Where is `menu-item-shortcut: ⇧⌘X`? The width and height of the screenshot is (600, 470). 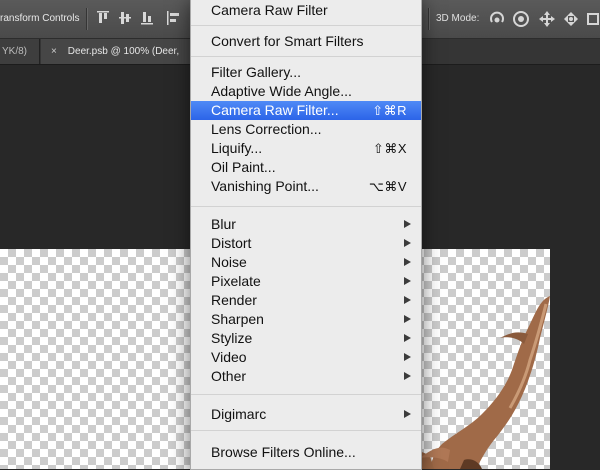
menu-item-shortcut: ⇧⌘X is located at coordinates (389, 148).